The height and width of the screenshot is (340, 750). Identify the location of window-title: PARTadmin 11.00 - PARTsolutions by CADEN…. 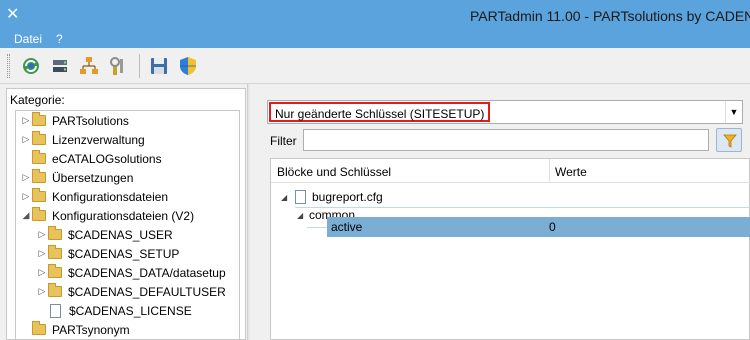
(610, 16).